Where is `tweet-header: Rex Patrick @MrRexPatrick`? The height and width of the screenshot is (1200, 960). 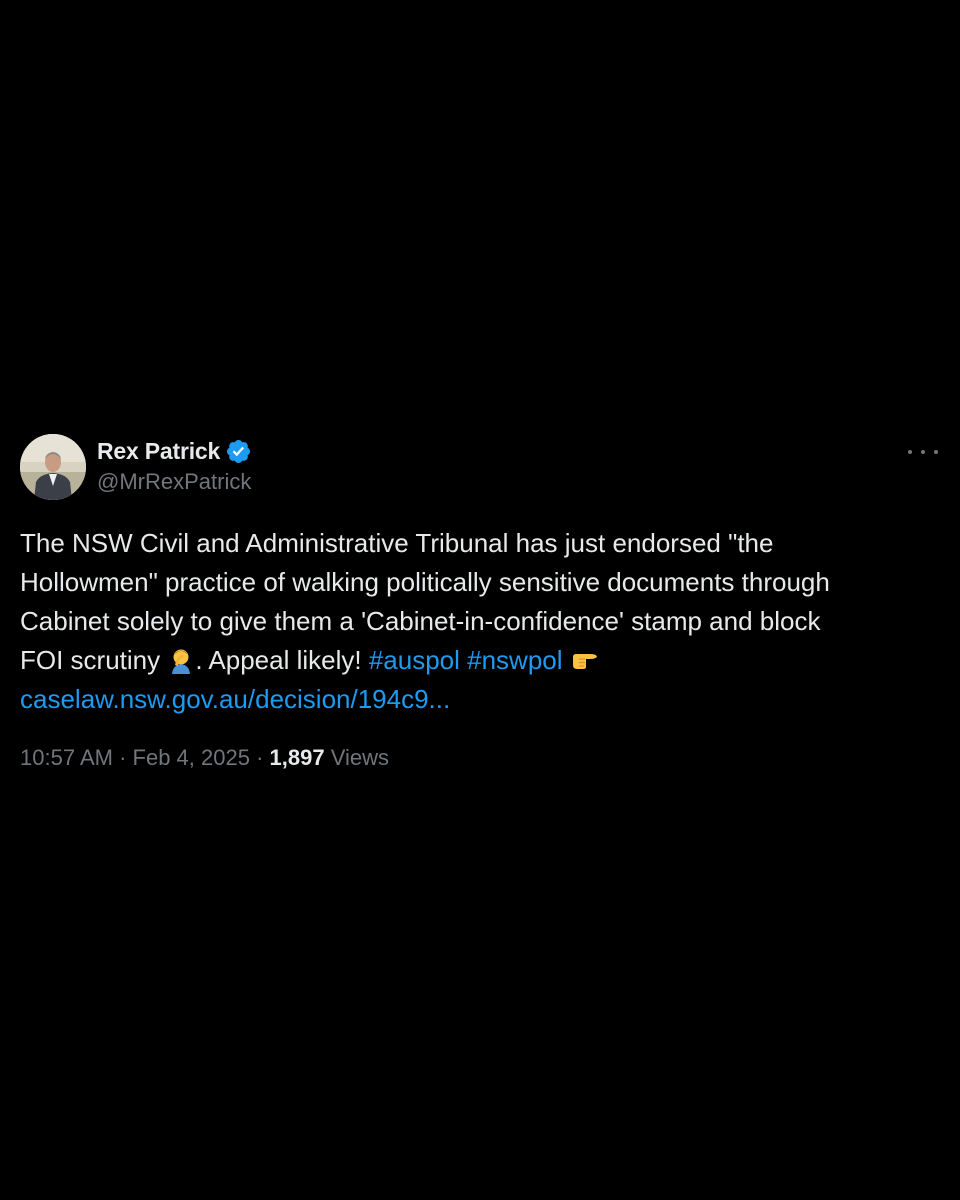 tweet-header: Rex Patrick @MrRexPatrick is located at coordinates (480, 468).